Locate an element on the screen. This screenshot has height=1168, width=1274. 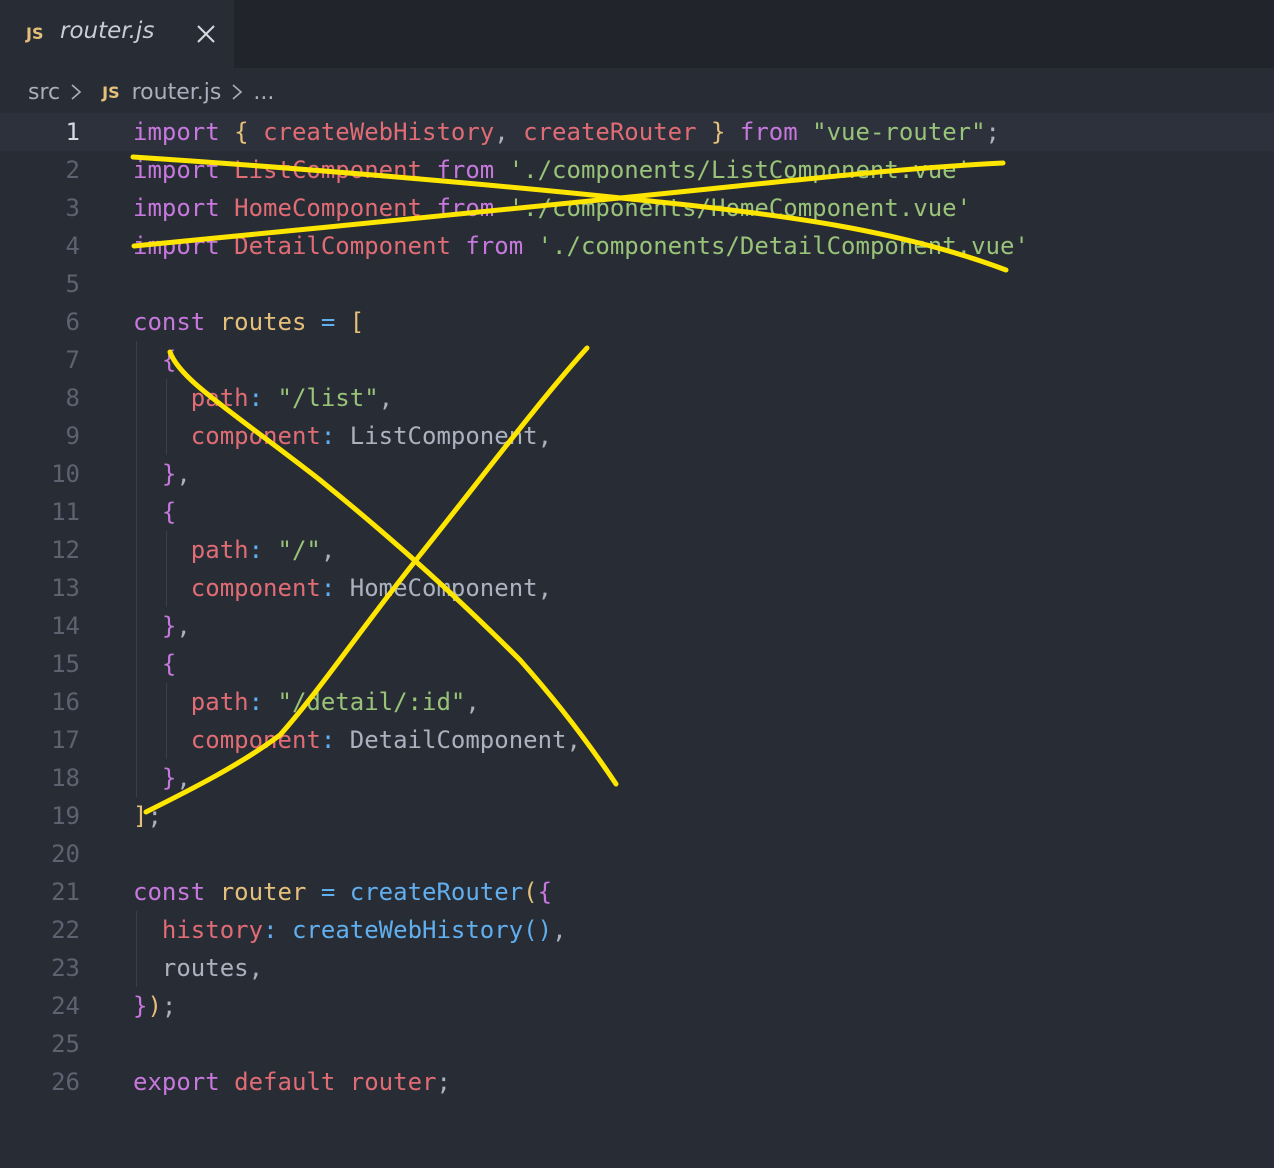
code-line: 12 path: "/", is located at coordinates (637, 550).